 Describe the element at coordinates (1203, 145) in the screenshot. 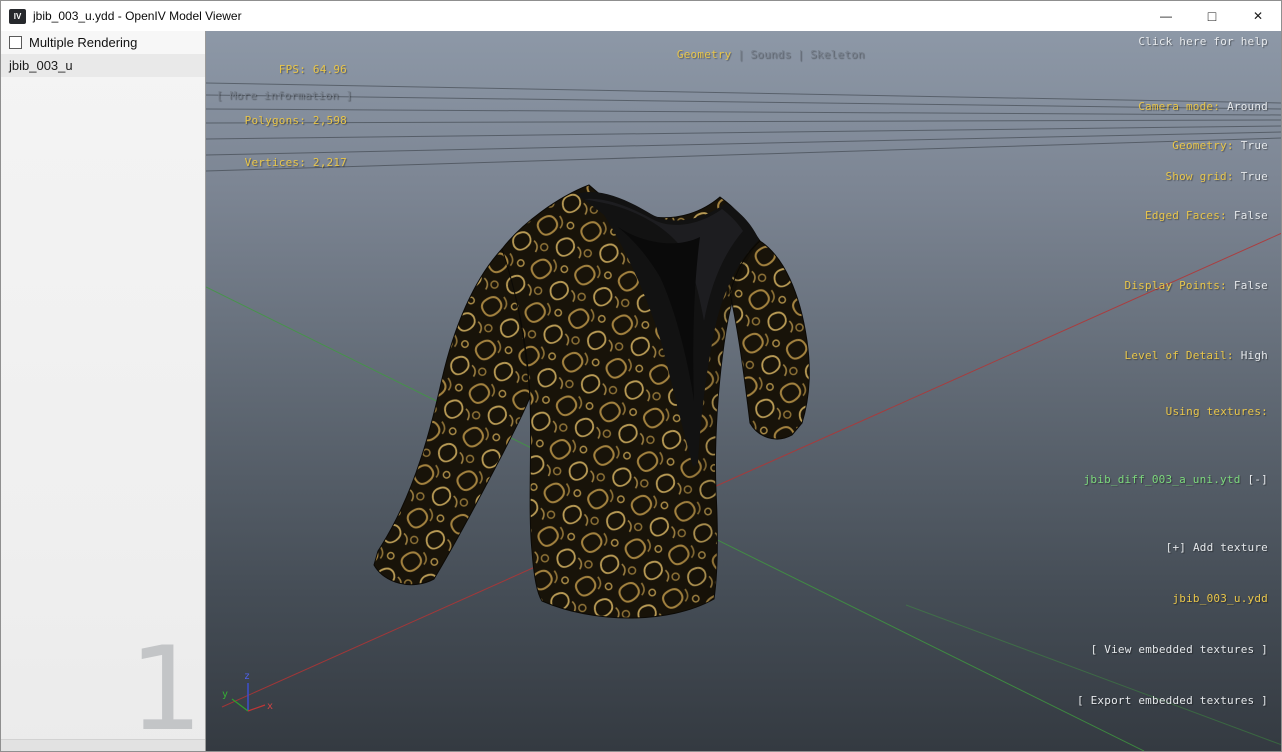

I see `geometry-flag-label: Geometry:` at that location.